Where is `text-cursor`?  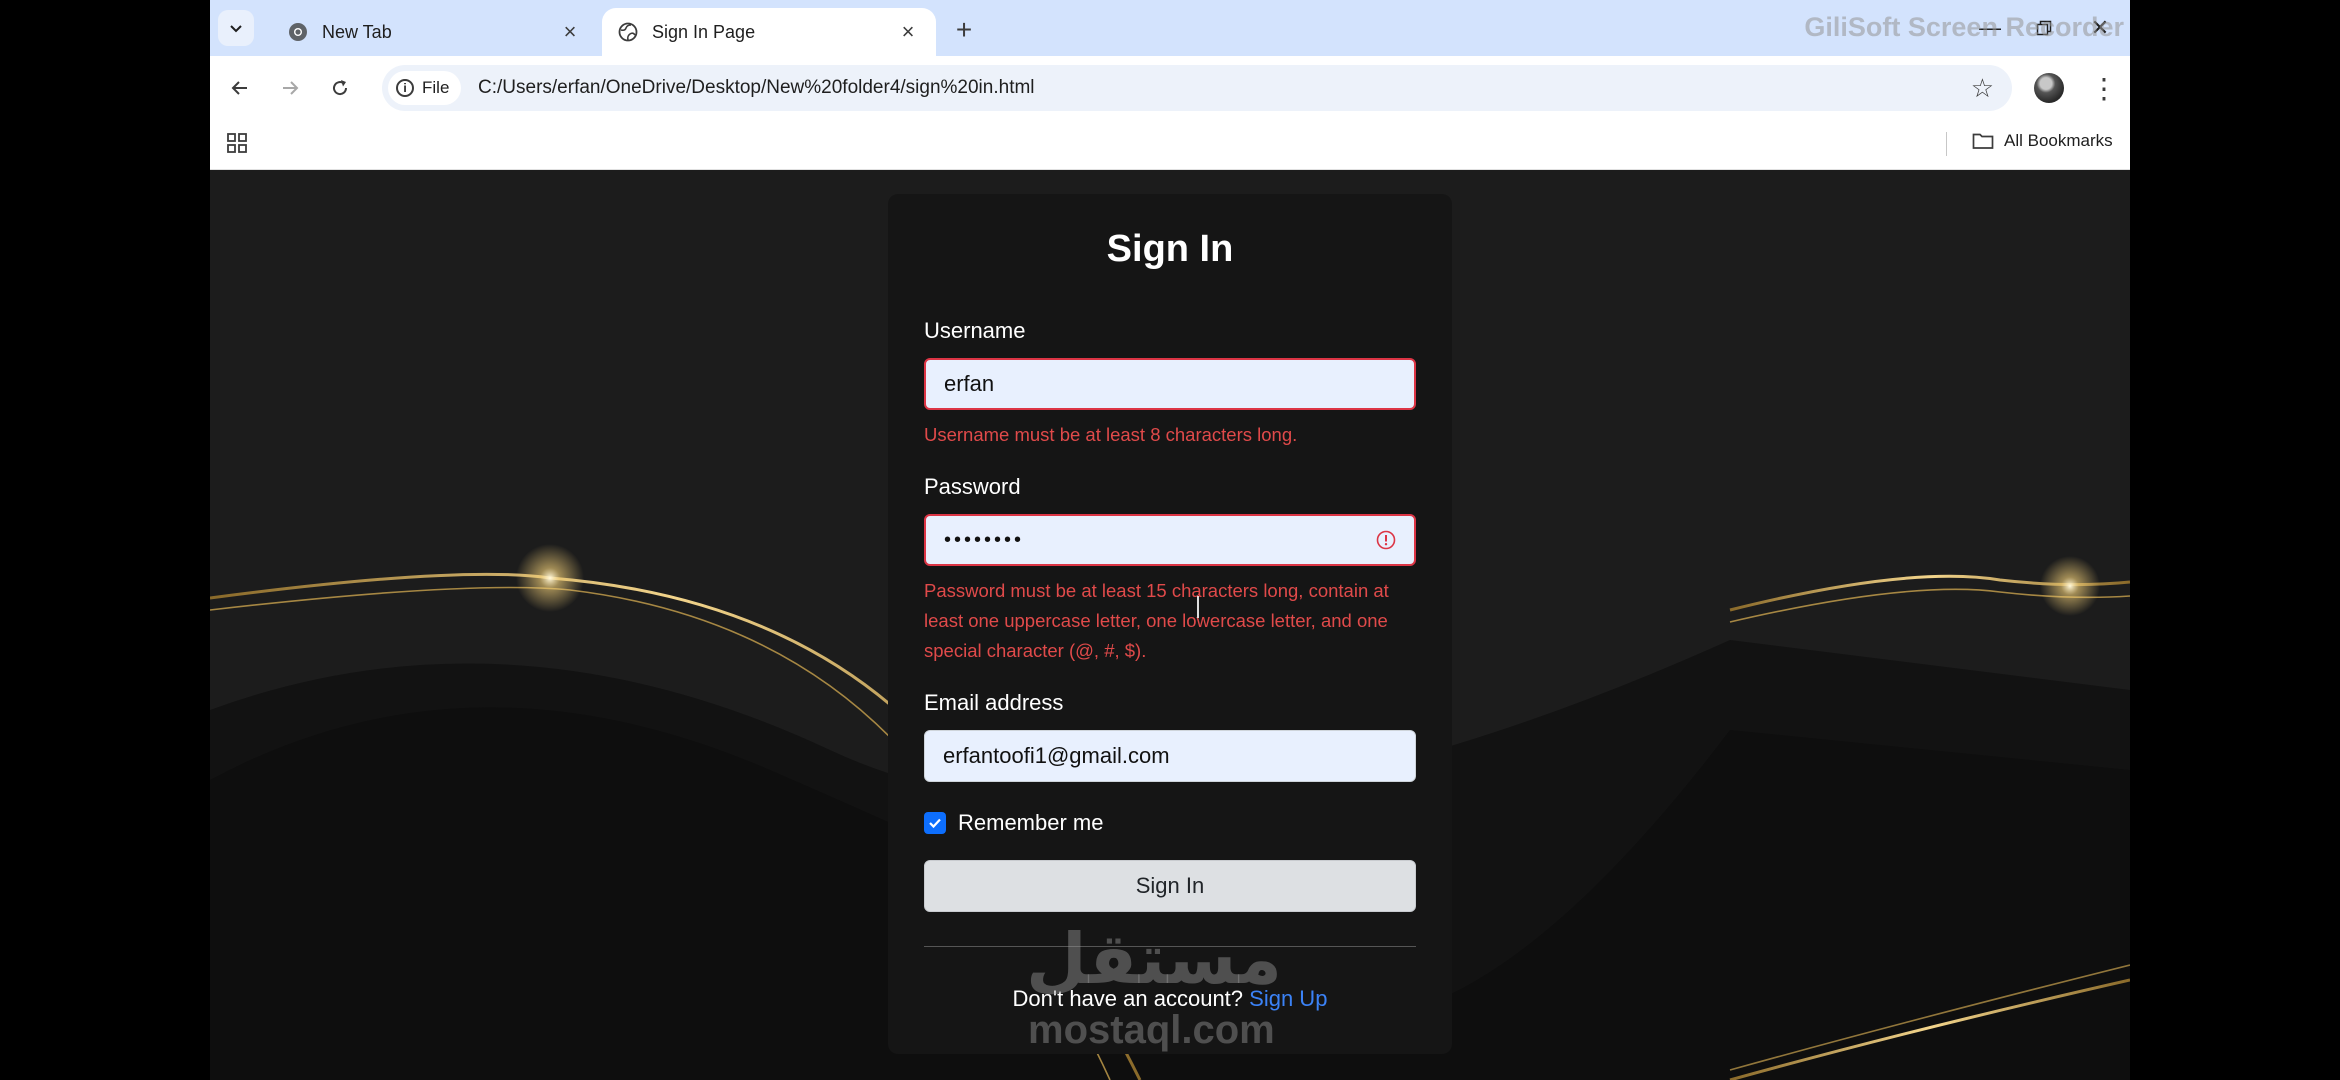 text-cursor is located at coordinates (1198, 607).